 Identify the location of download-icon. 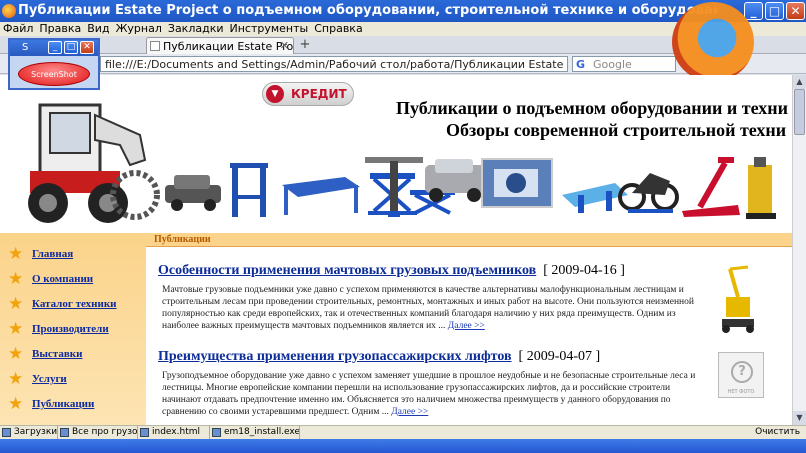
(6, 432).